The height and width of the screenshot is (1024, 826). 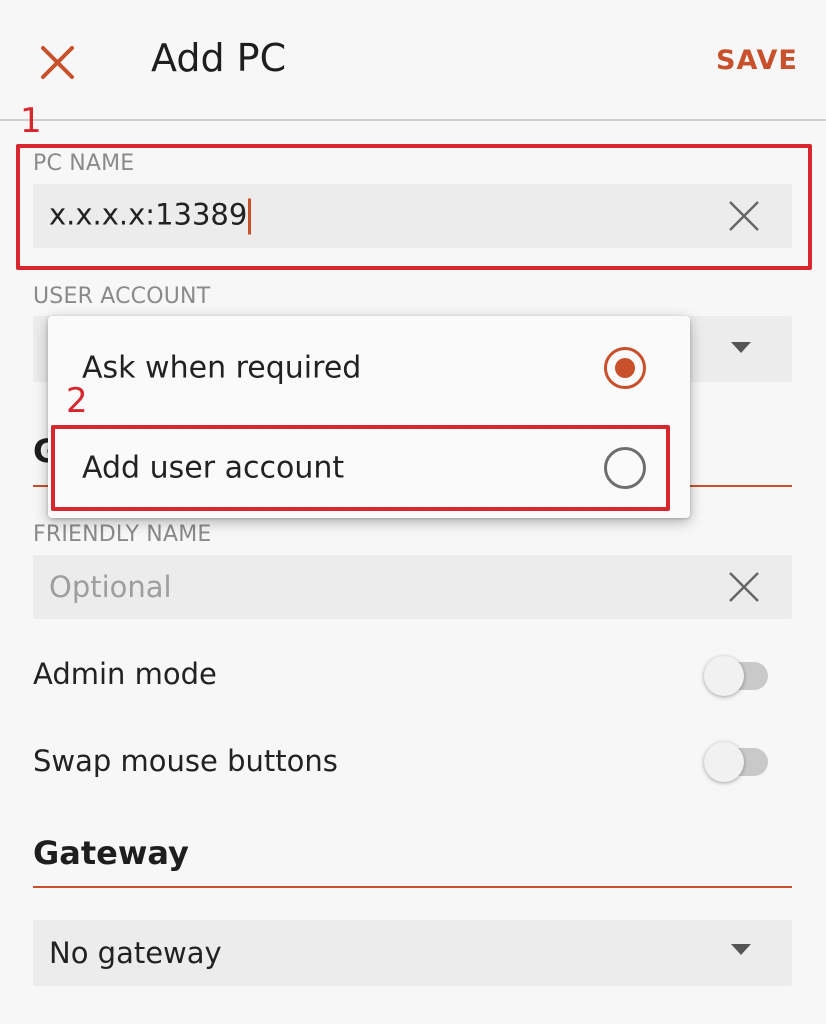 What do you see at coordinates (250, 216) in the screenshot?
I see `text-caret` at bounding box center [250, 216].